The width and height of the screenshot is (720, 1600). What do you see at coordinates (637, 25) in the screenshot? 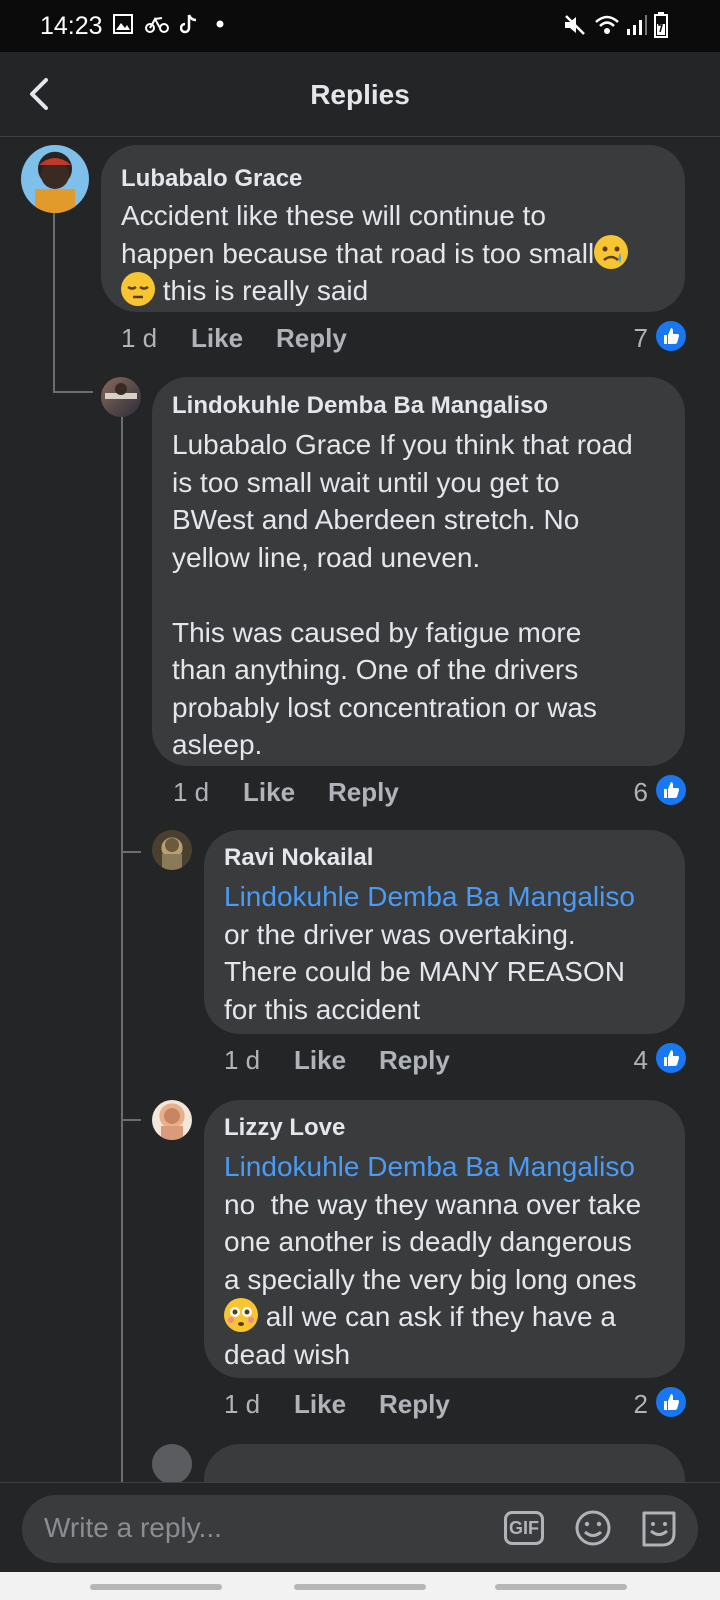
I see `signal-icon` at bounding box center [637, 25].